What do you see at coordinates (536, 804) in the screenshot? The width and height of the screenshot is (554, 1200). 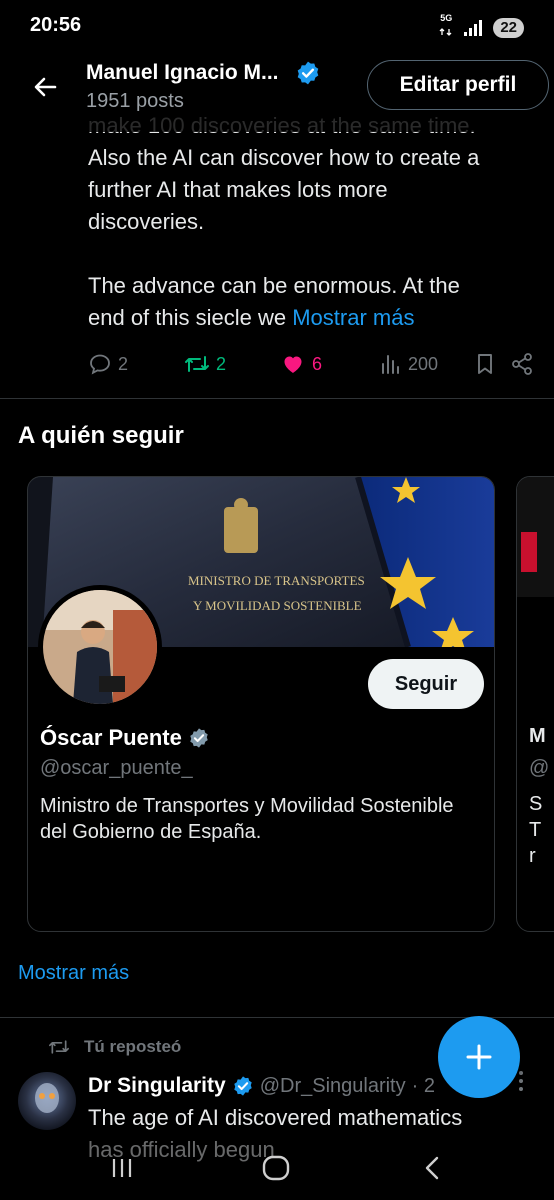 I see `peek-letter: S` at bounding box center [536, 804].